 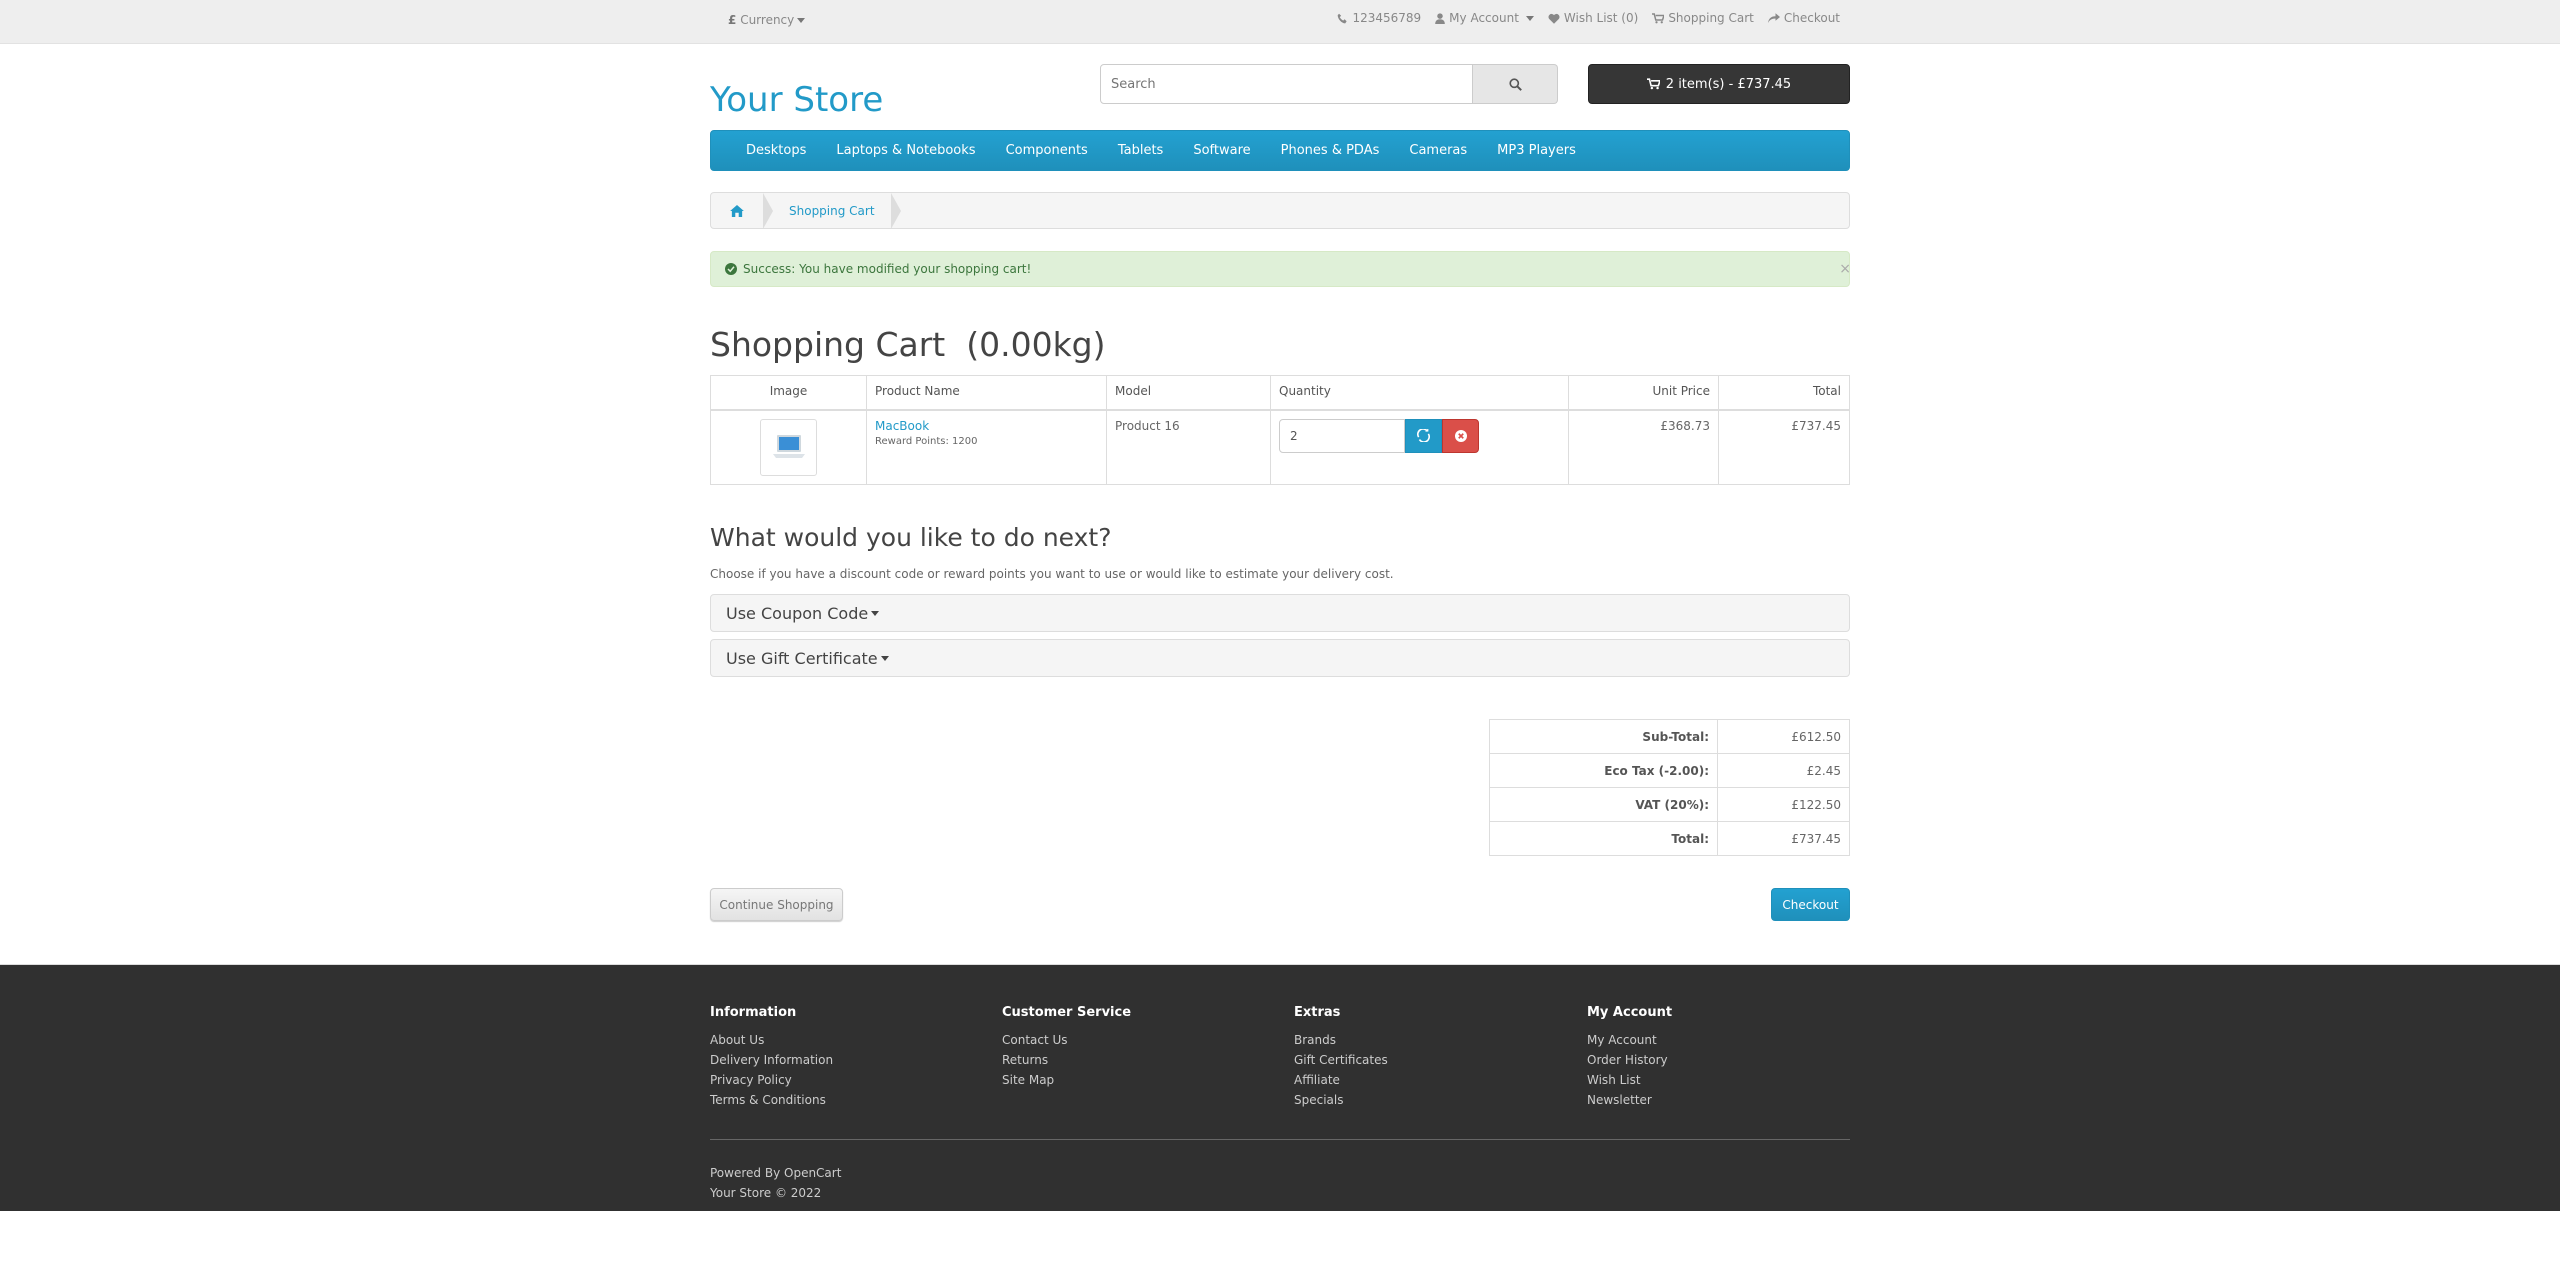 What do you see at coordinates (986, 393) in the screenshot?
I see `col-product-name: Product Name` at bounding box center [986, 393].